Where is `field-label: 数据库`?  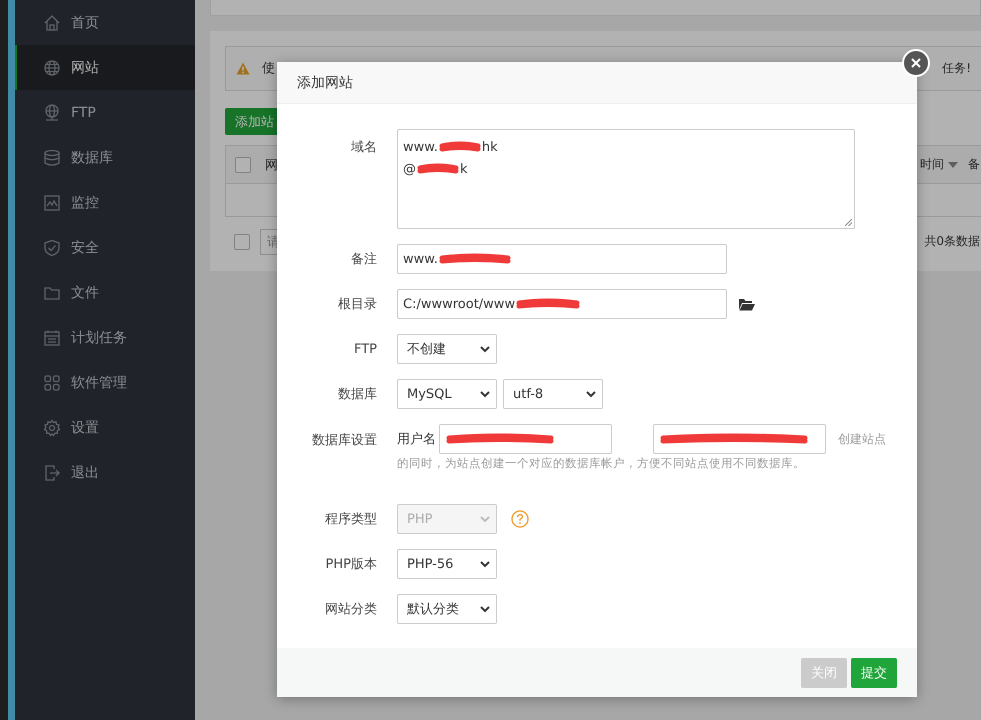
field-label: 数据库 is located at coordinates (357, 394).